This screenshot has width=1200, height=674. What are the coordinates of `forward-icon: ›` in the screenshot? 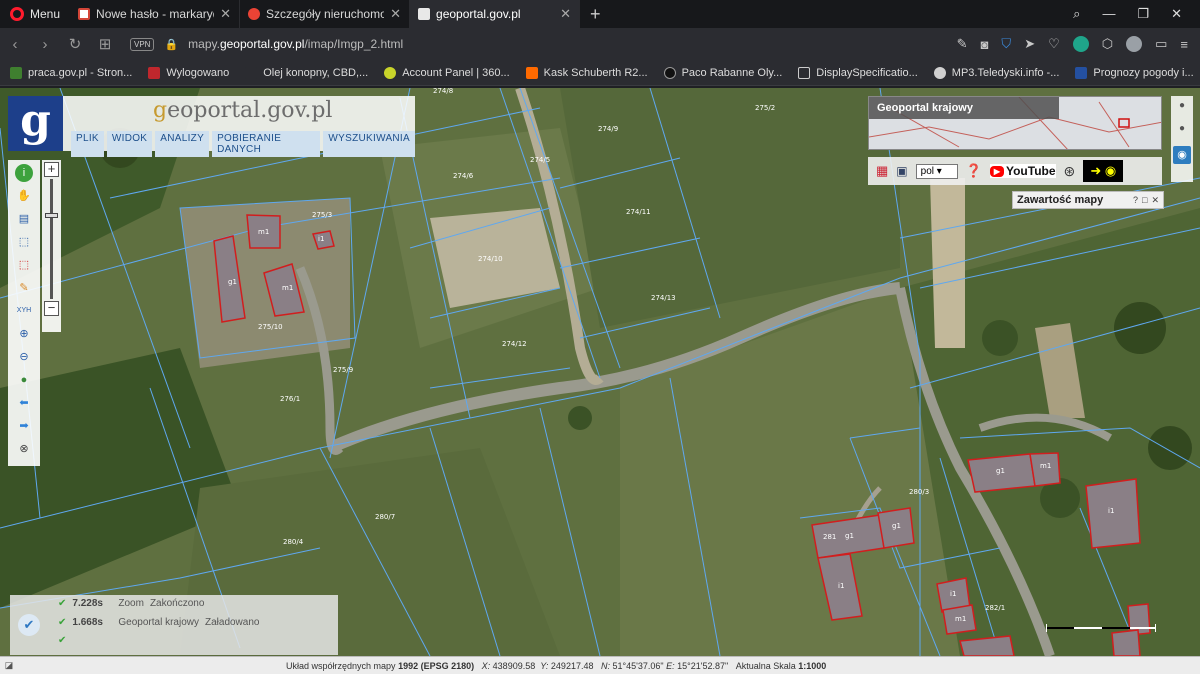 It's located at (45, 44).